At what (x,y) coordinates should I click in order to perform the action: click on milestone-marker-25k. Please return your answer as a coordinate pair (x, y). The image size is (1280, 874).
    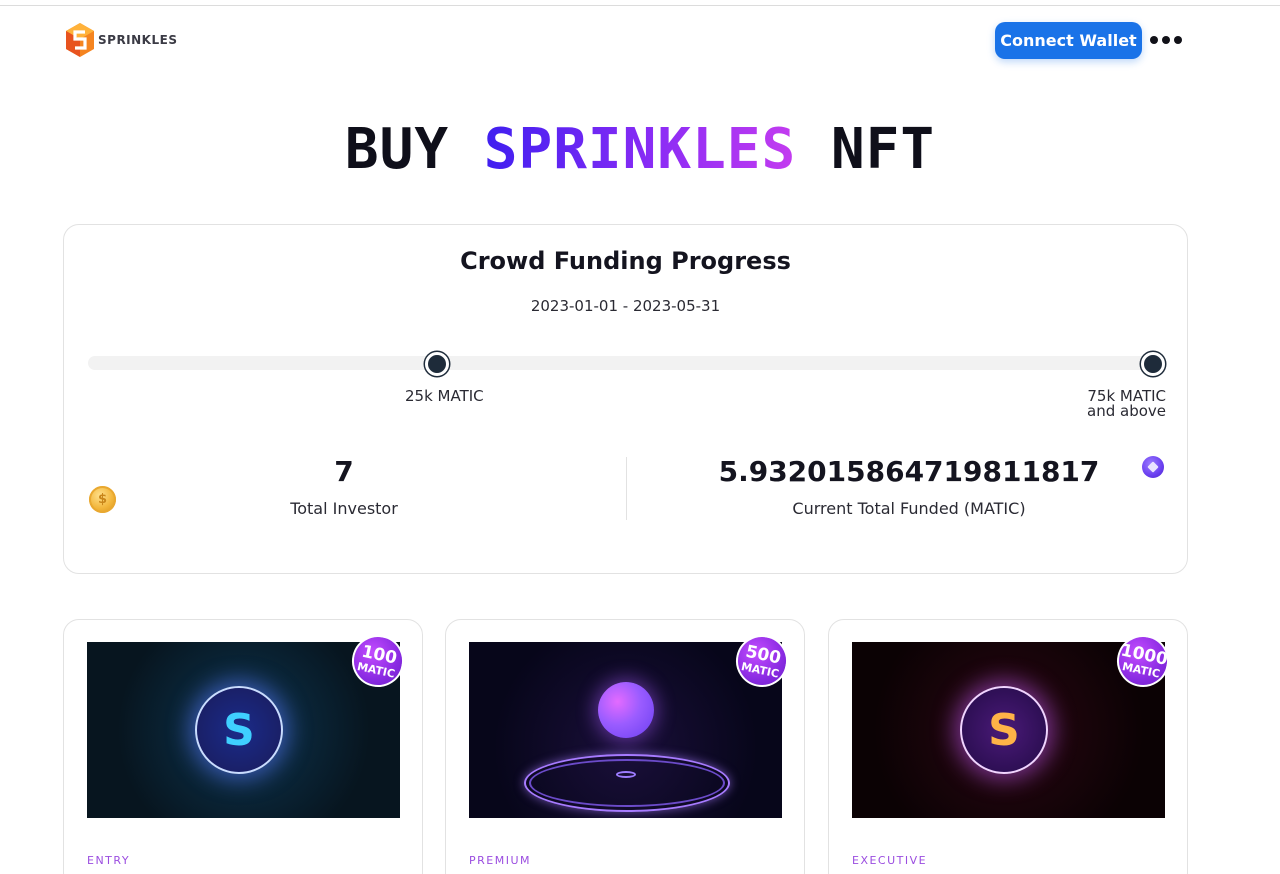
    Looking at the image, I should click on (437, 364).